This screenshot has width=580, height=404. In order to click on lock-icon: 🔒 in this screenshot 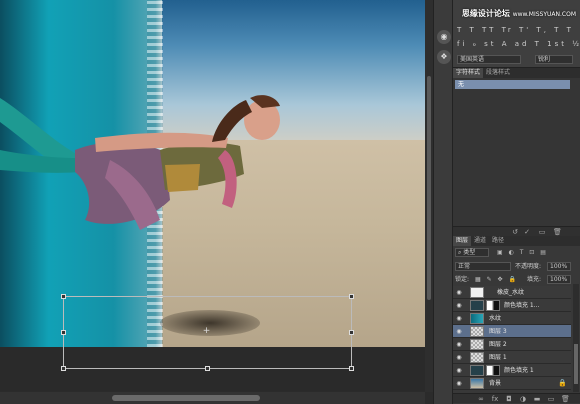, I will do `click(562, 383)`.